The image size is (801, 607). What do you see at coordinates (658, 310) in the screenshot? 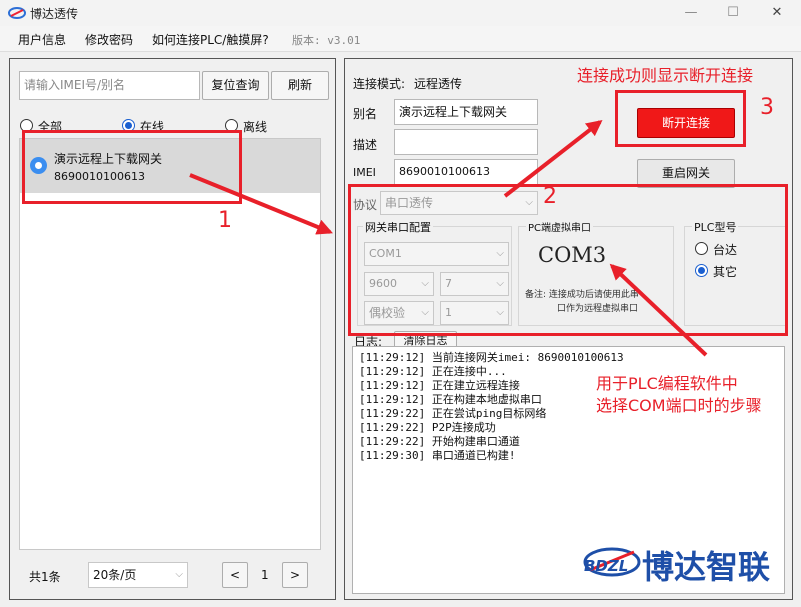
I see `arrow-to-virtual-port` at bounding box center [658, 310].